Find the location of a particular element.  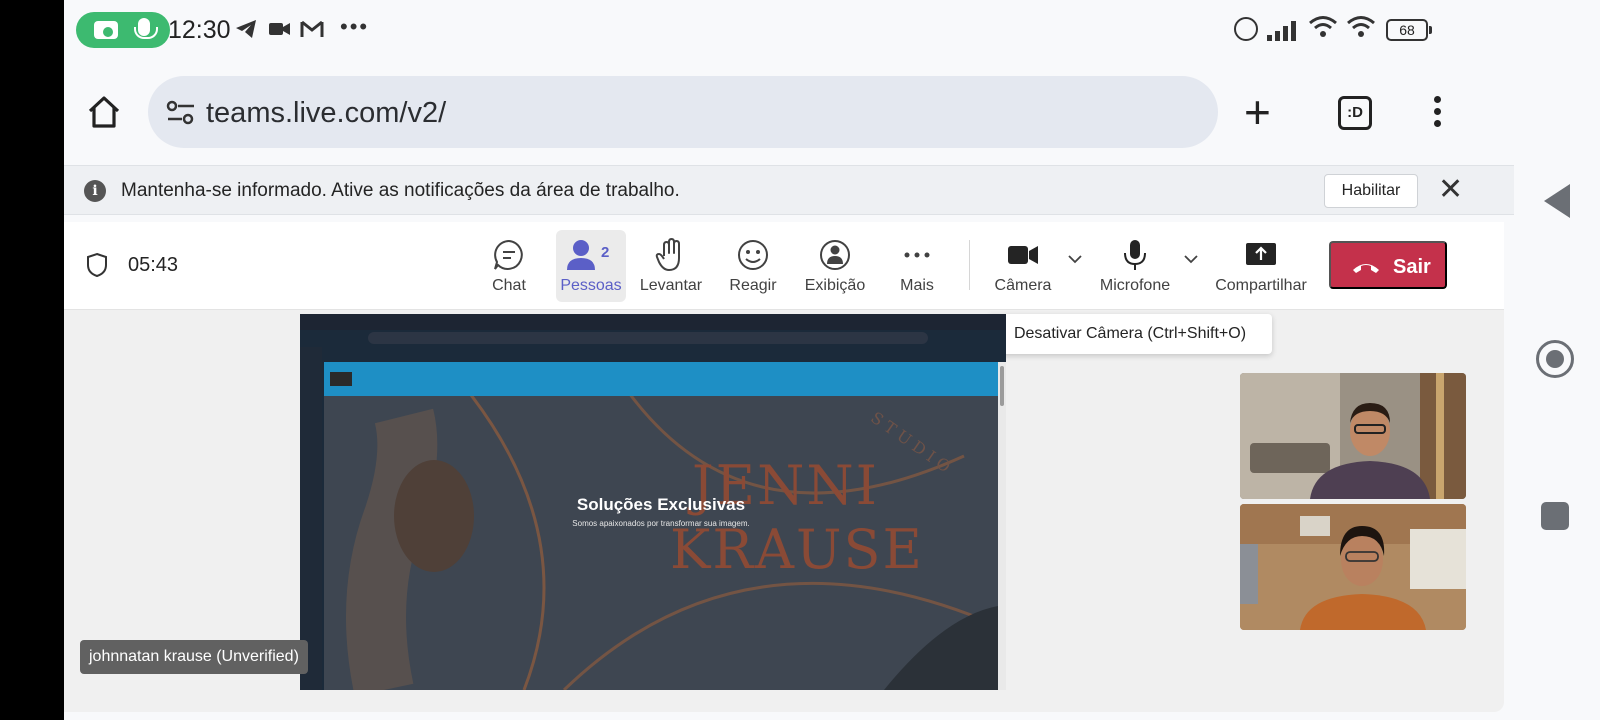

browser-toolbar: teams.live.com/v2/ + :D is located at coordinates (789, 112).